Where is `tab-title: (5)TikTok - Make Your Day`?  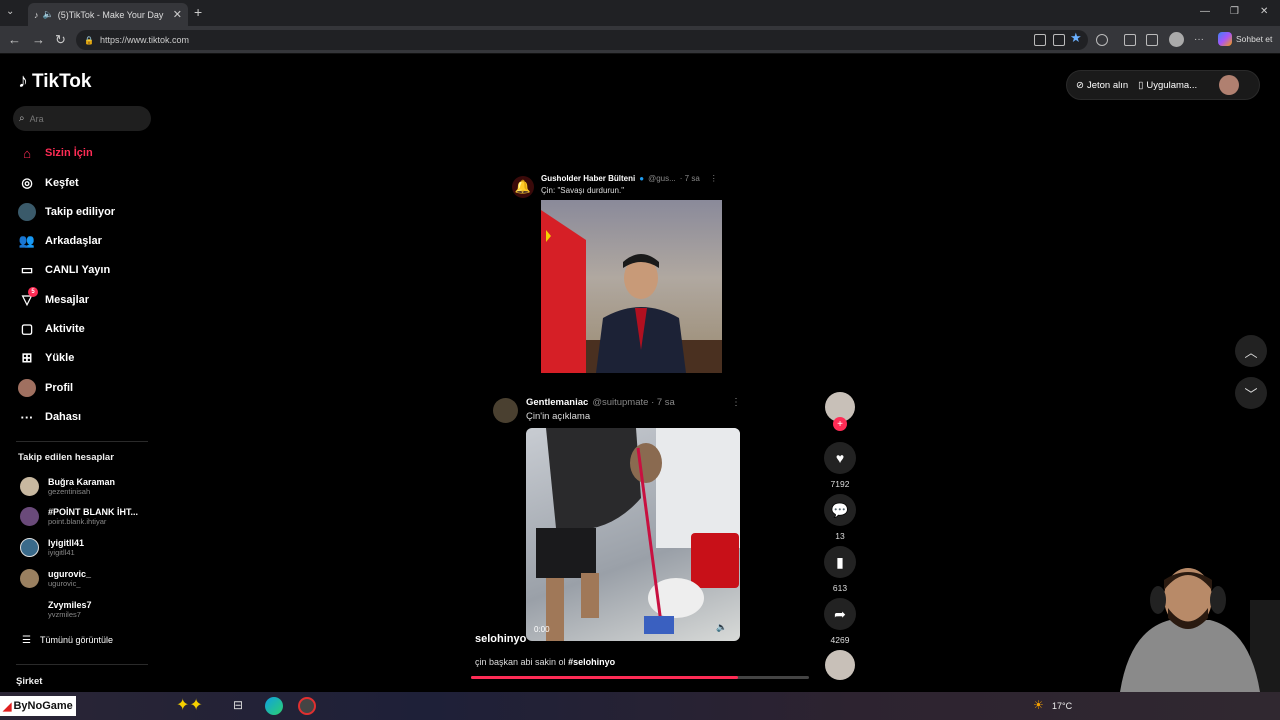 tab-title: (5)TikTok - Make Your Day is located at coordinates (110, 14).